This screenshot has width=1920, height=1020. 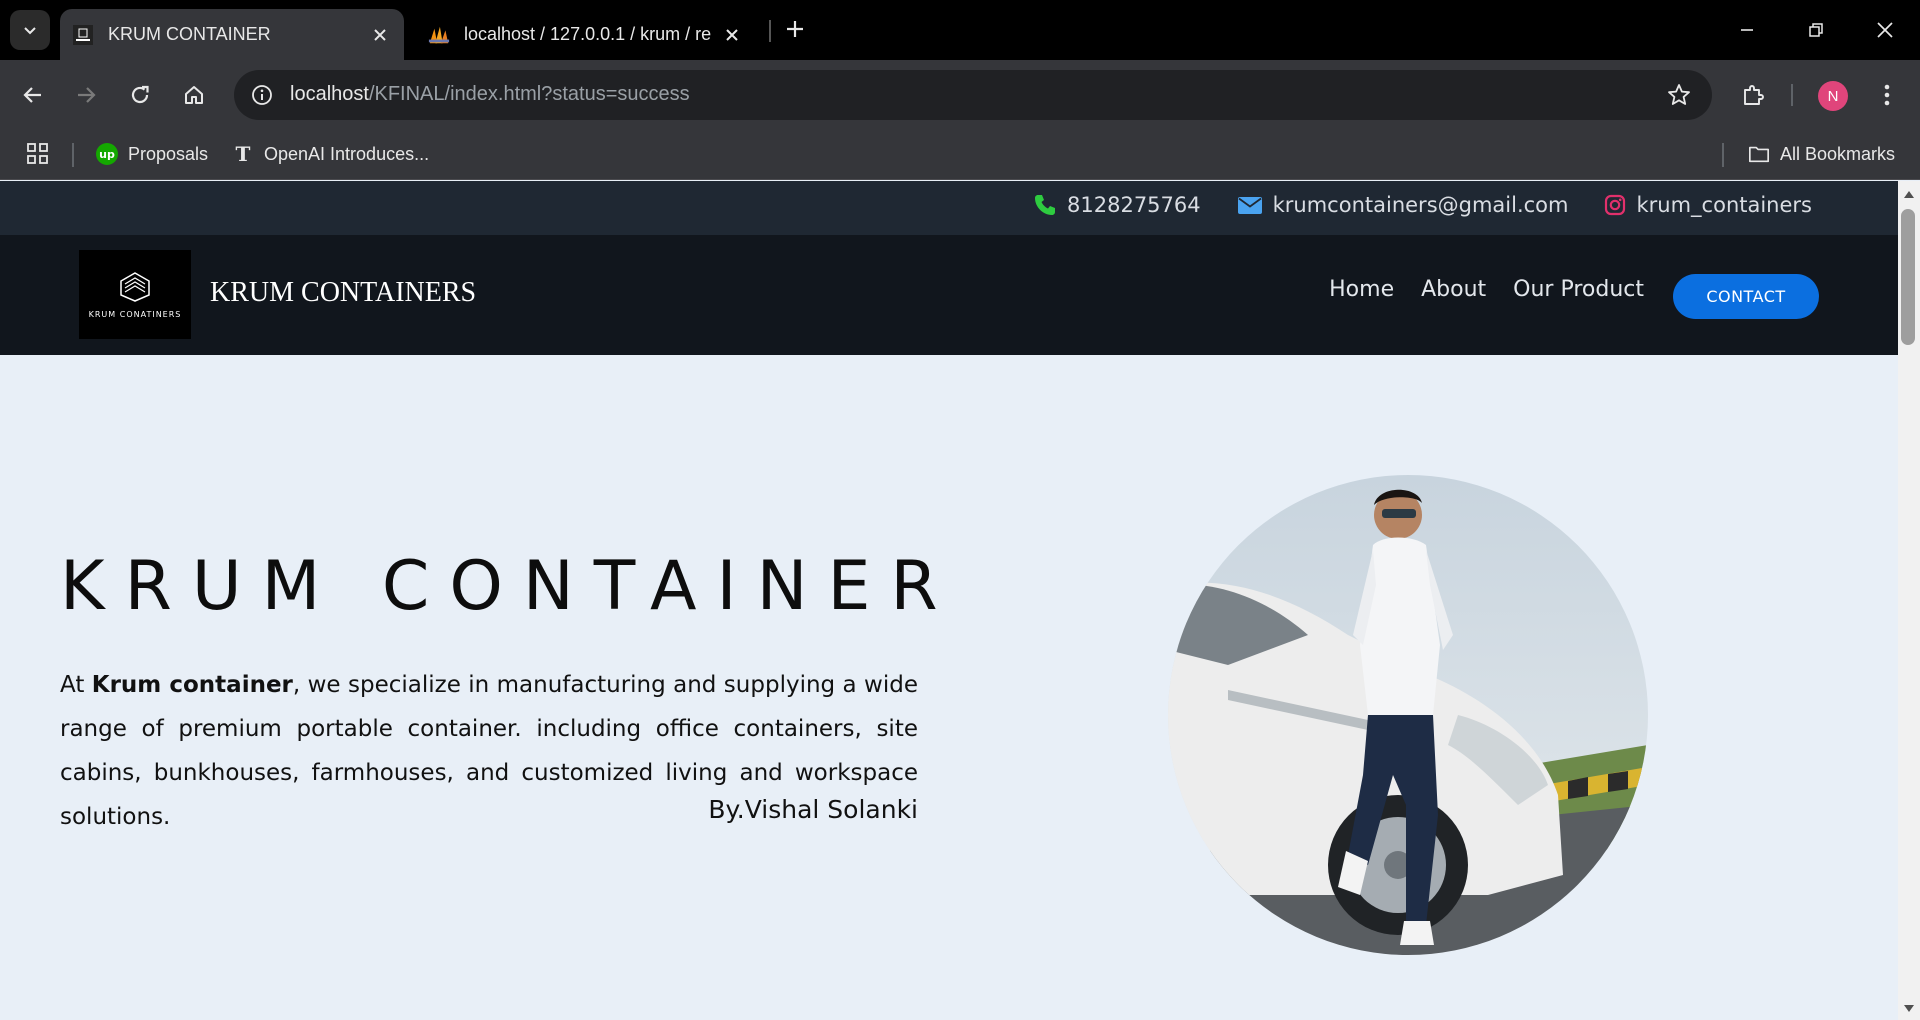 I want to click on tab-krum-container: KRUM CONTAINER, so click(x=232, y=34).